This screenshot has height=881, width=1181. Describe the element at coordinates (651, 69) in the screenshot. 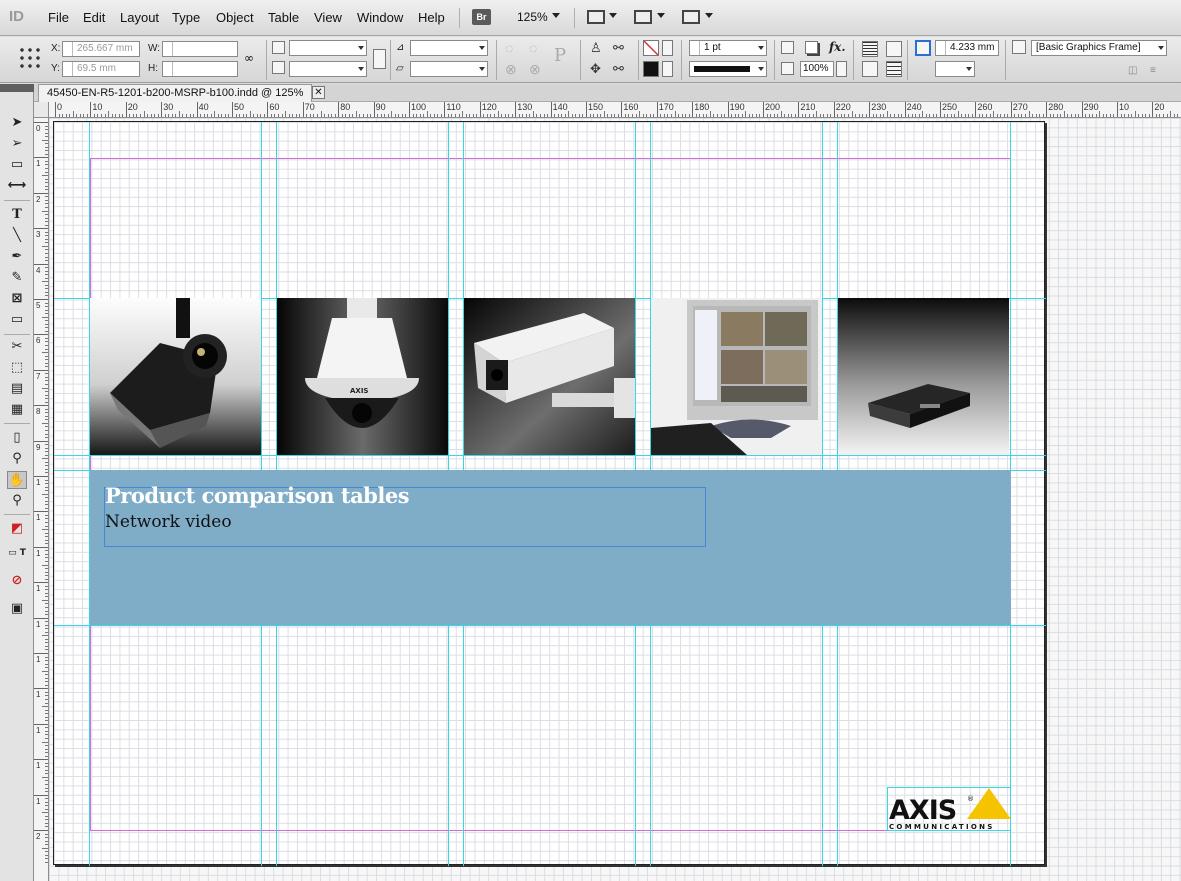

I see `stroke-swatch-icon` at that location.